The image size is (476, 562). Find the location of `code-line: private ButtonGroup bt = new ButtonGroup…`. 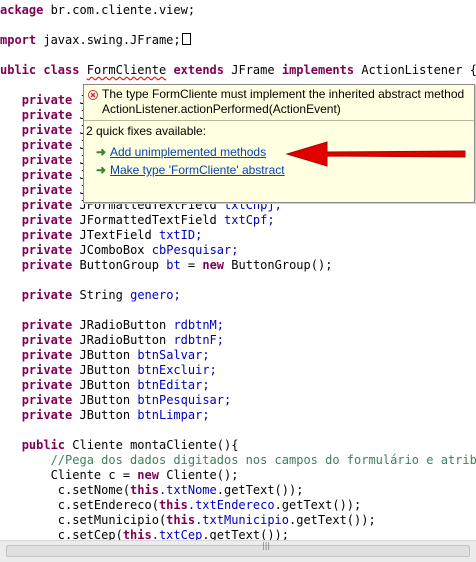

code-line: private ButtonGroup bt = new ButtonGroup… is located at coordinates (166, 265).